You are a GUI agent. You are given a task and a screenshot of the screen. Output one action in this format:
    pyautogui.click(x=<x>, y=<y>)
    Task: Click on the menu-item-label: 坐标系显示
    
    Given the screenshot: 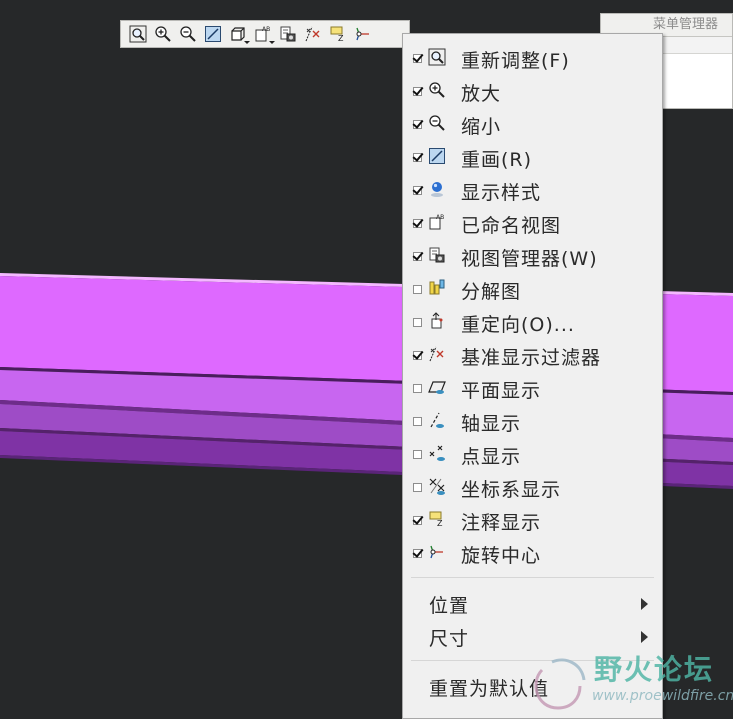 What is the action you would take?
    pyautogui.click(x=511, y=490)
    